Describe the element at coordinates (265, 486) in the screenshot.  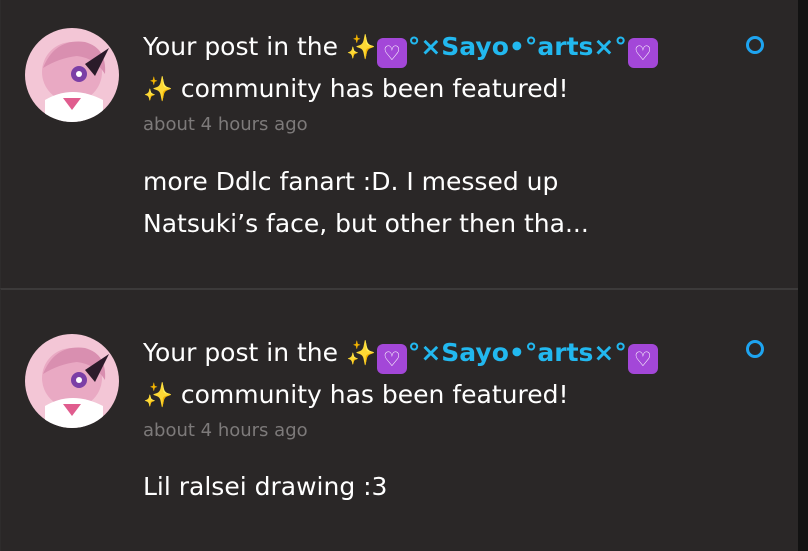
I see `excerpt-line: Lil ralsei drawing :3` at that location.